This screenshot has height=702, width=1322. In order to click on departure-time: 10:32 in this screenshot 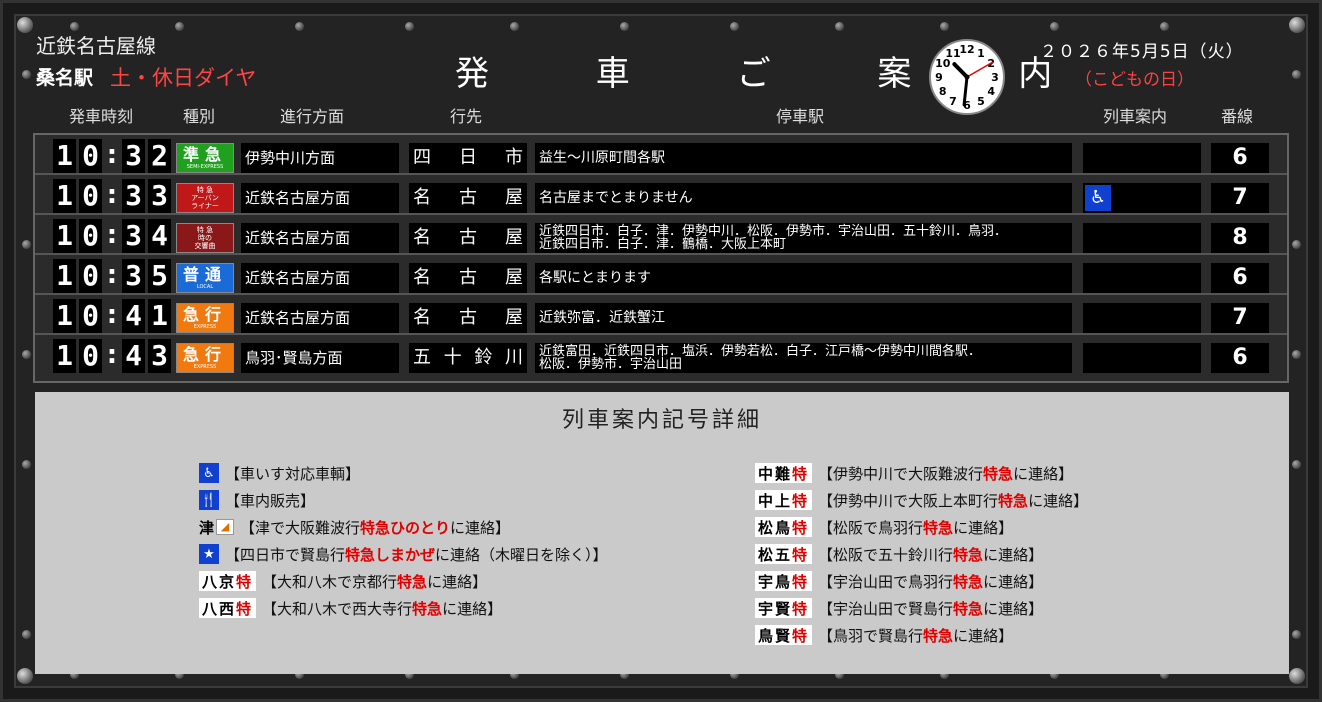, I will do `click(112, 156)`.